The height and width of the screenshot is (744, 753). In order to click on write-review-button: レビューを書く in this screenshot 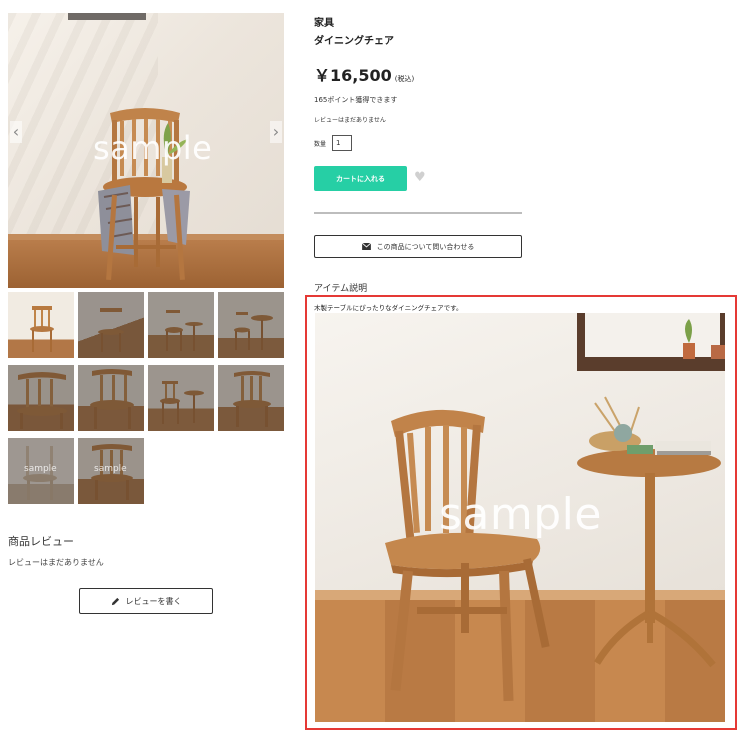, I will do `click(146, 601)`.